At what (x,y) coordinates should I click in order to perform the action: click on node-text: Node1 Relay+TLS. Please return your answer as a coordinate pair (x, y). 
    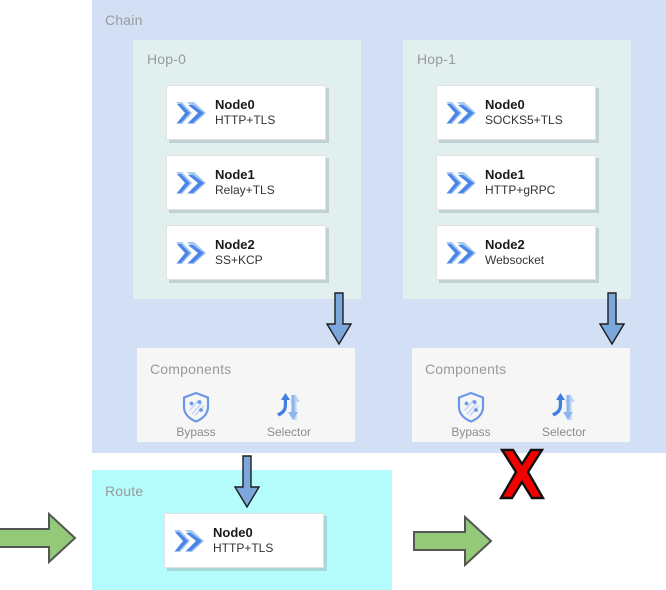
    Looking at the image, I should click on (245, 183).